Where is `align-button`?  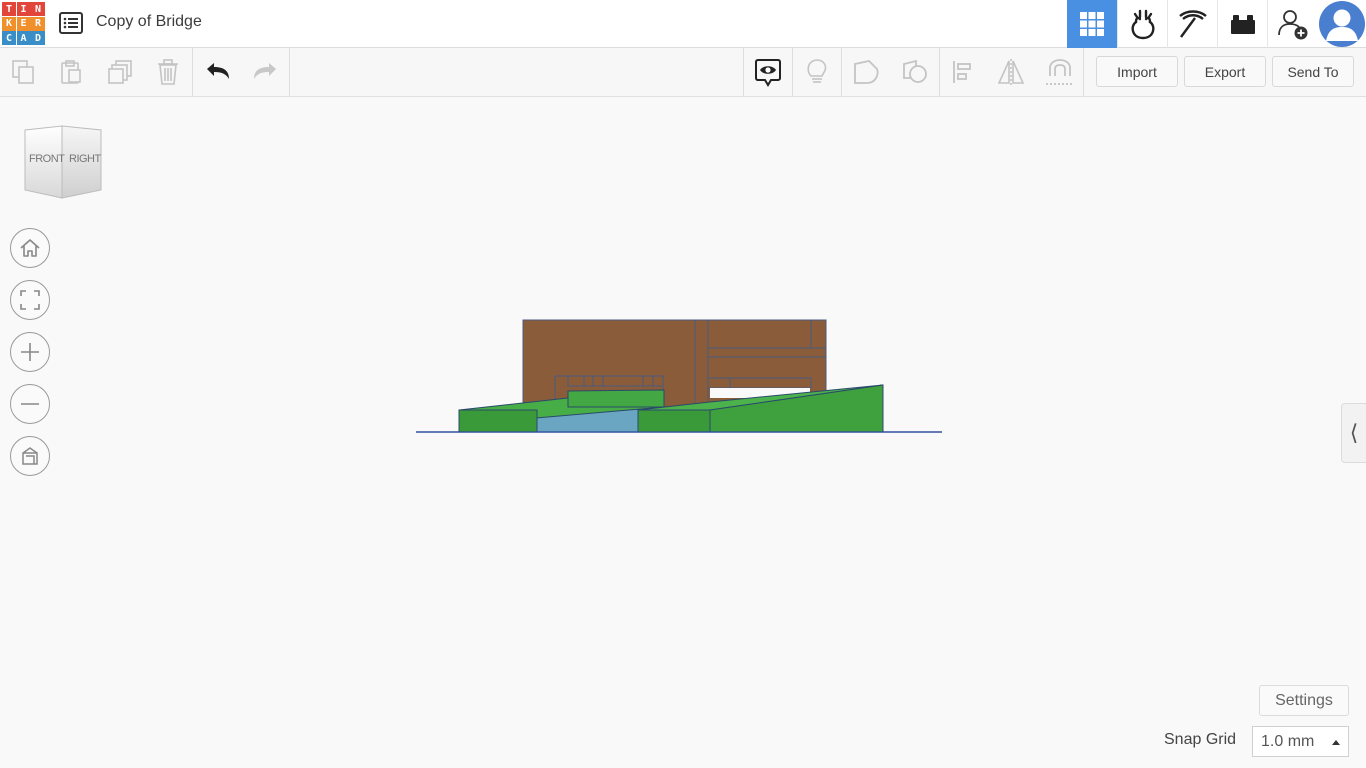
align-button is located at coordinates (964, 72).